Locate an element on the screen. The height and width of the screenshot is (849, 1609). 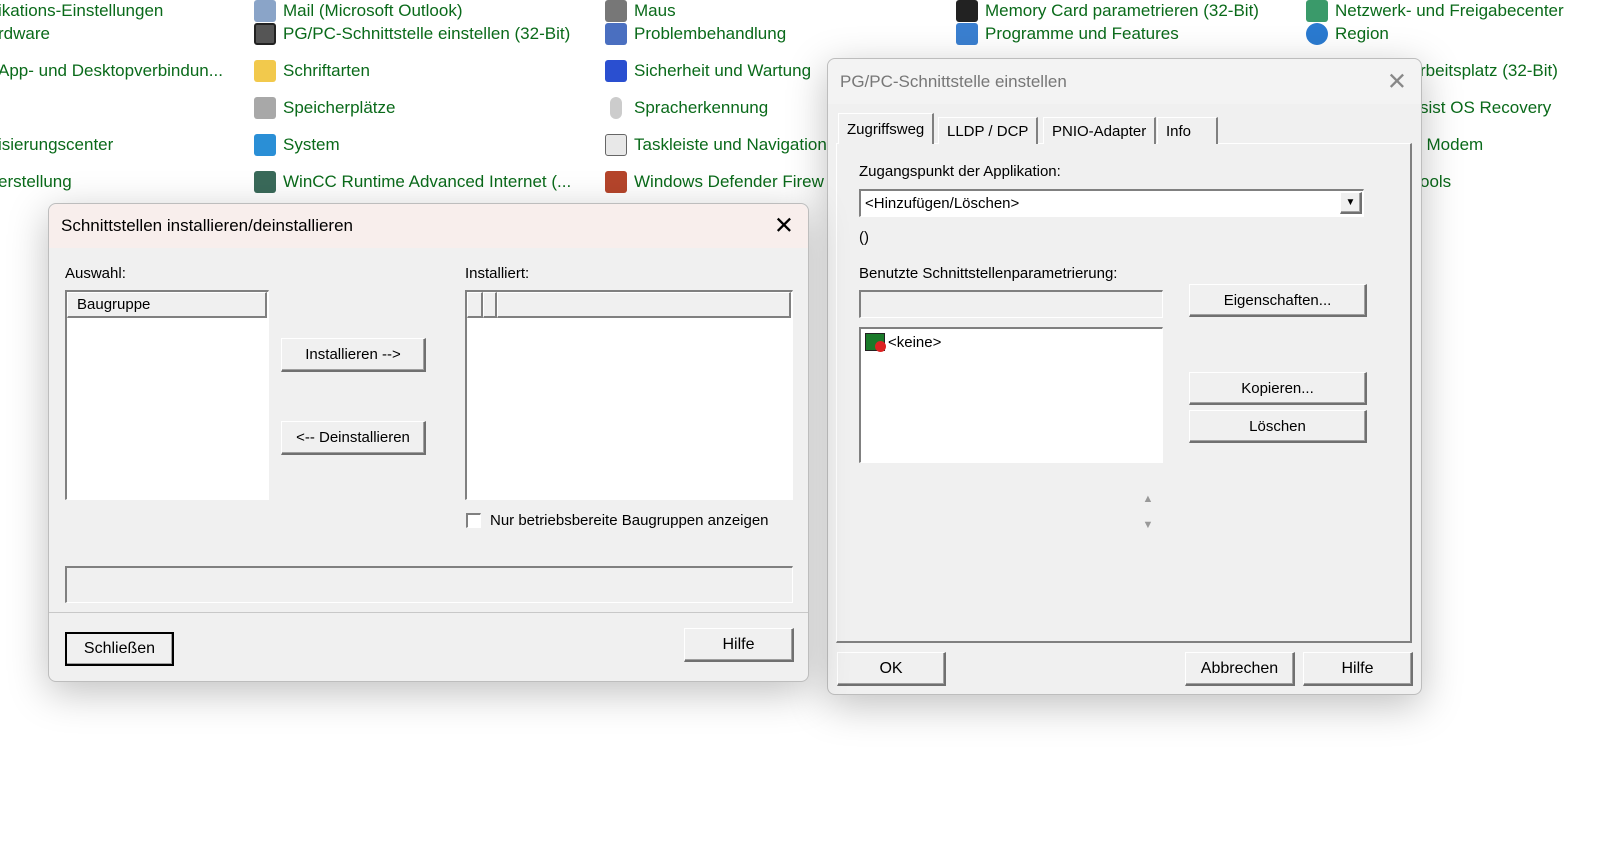
ready-only-checkbox is located at coordinates (473, 520).